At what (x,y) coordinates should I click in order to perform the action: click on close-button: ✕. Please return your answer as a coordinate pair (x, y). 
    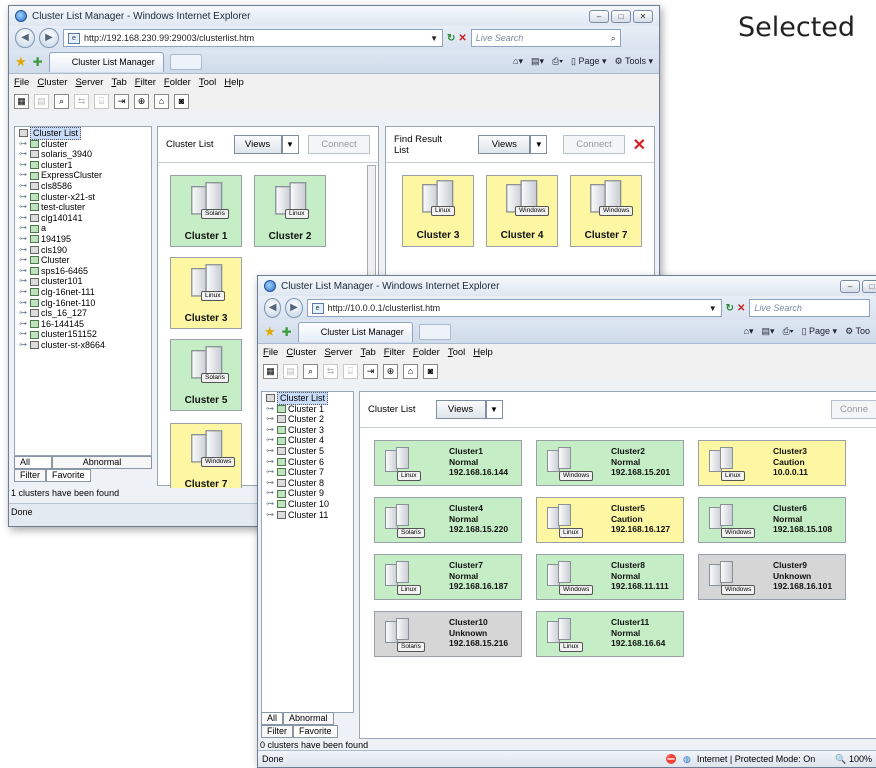
    Looking at the image, I should click on (643, 16).